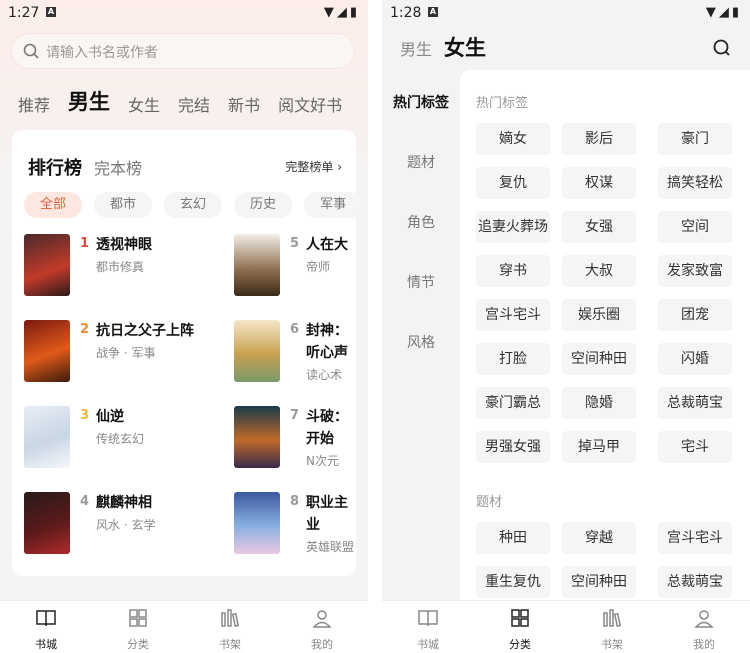 The image size is (750, 653). Describe the element at coordinates (513, 359) in the screenshot. I see `tag-item: 打脸` at that location.